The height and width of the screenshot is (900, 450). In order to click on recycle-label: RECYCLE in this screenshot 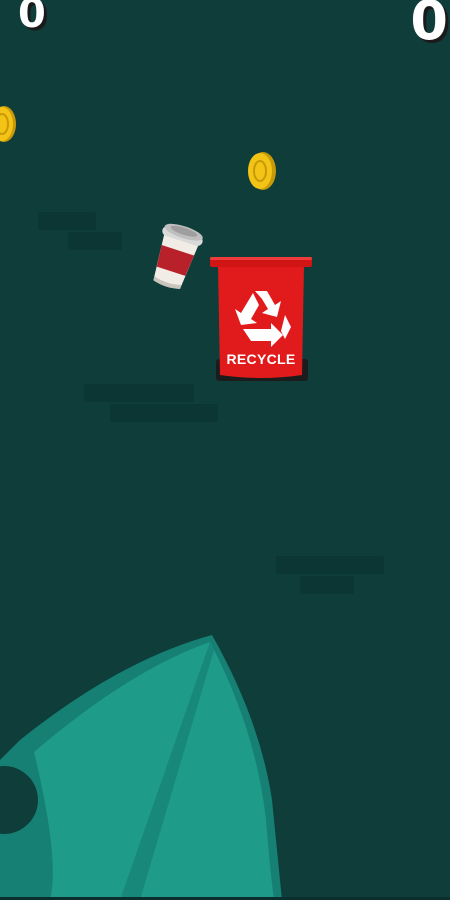, I will do `click(261, 359)`.